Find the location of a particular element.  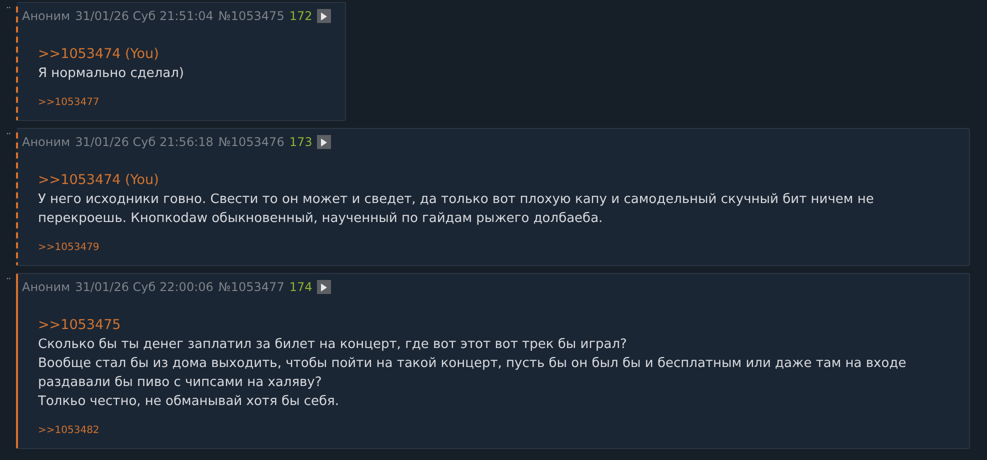

reply-link: >>1053479 is located at coordinates (69, 248).